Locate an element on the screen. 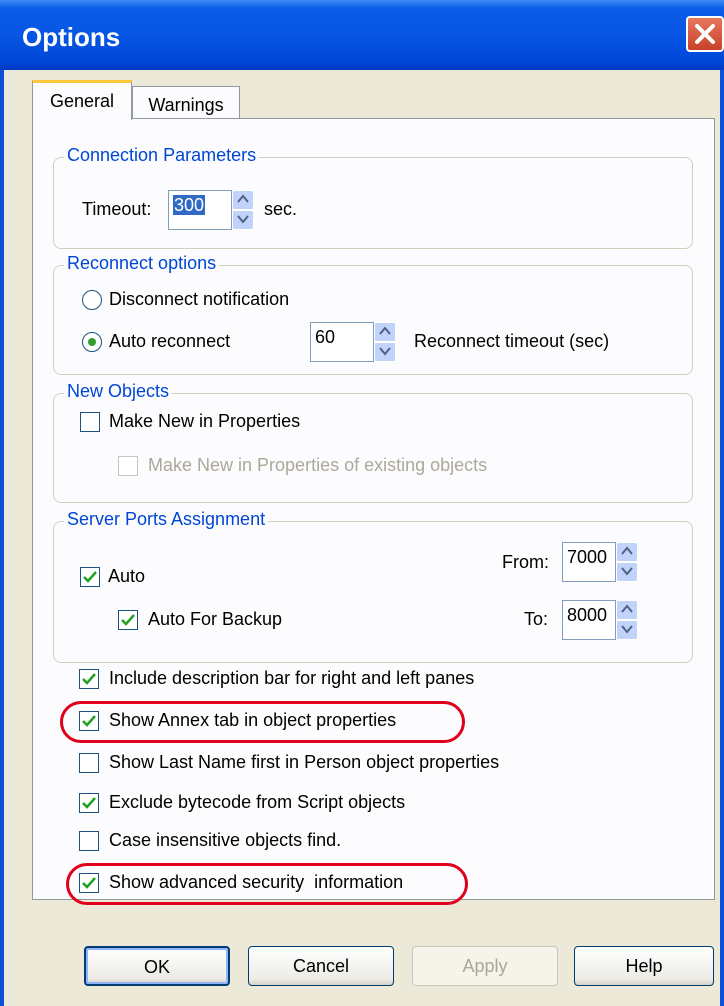 Image resolution: width=724 pixels, height=1006 pixels. tab-warnings-label: Warnings is located at coordinates (186, 105).